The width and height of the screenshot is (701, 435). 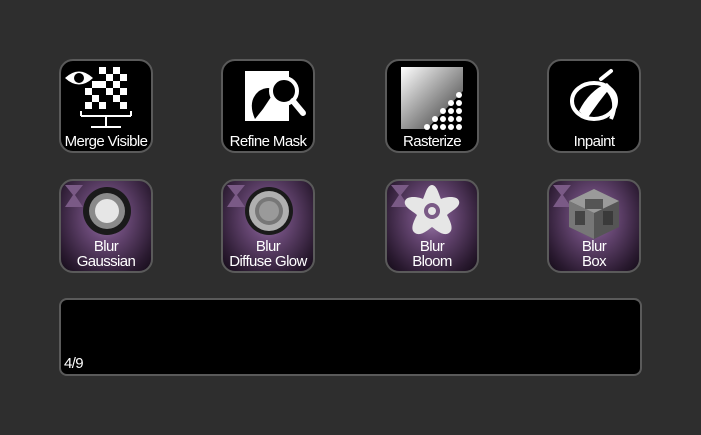 I want to click on blur-box-label: Blur Box, so click(x=594, y=254).